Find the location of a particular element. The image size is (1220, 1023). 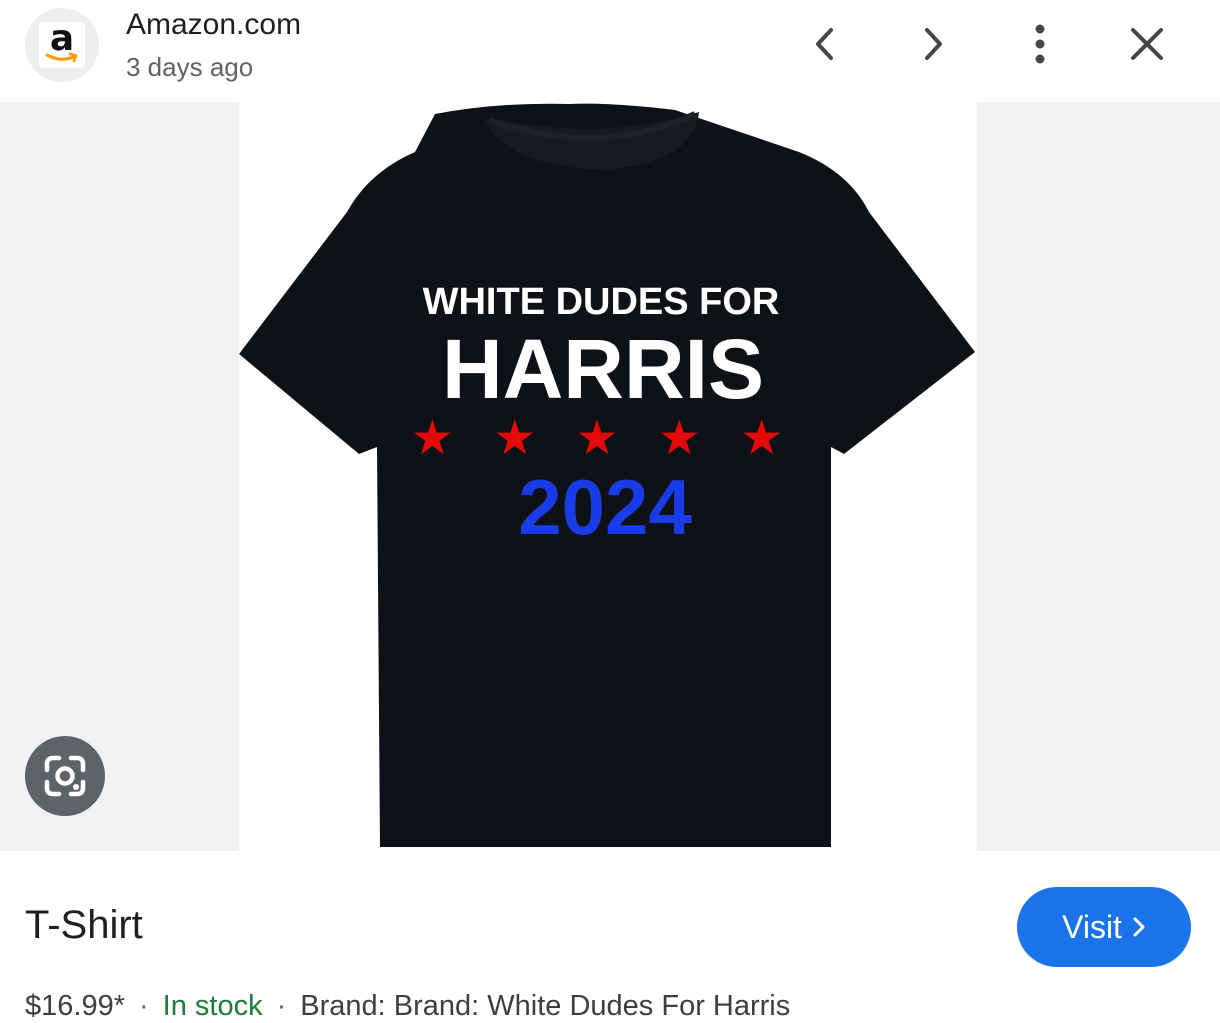

google-lens-button is located at coordinates (65, 776).